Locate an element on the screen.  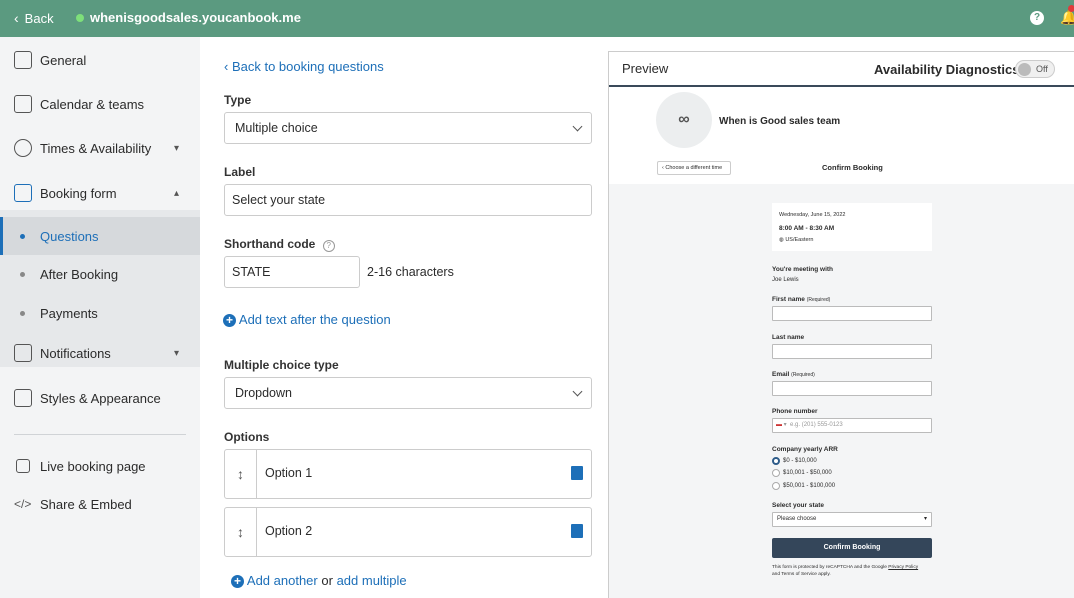
diagnostics-label: Availability Diagnostics is located at coordinates (947, 69).